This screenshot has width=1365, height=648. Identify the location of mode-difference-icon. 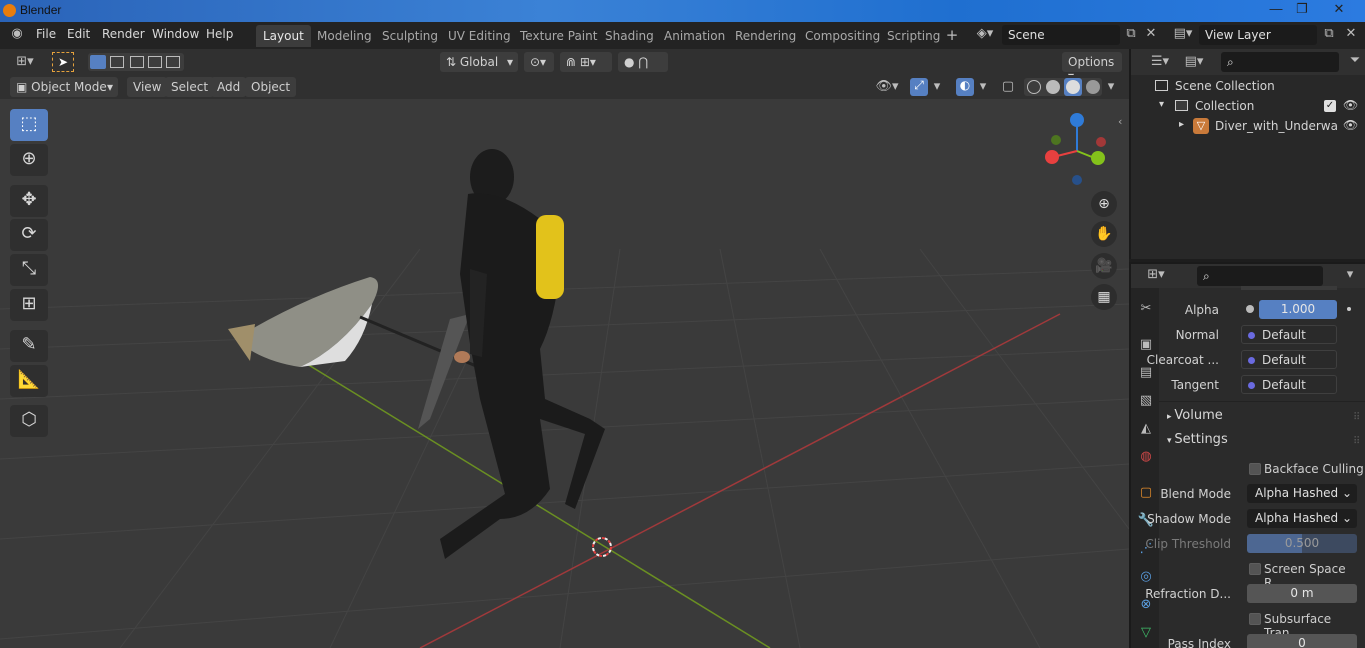
(155, 62).